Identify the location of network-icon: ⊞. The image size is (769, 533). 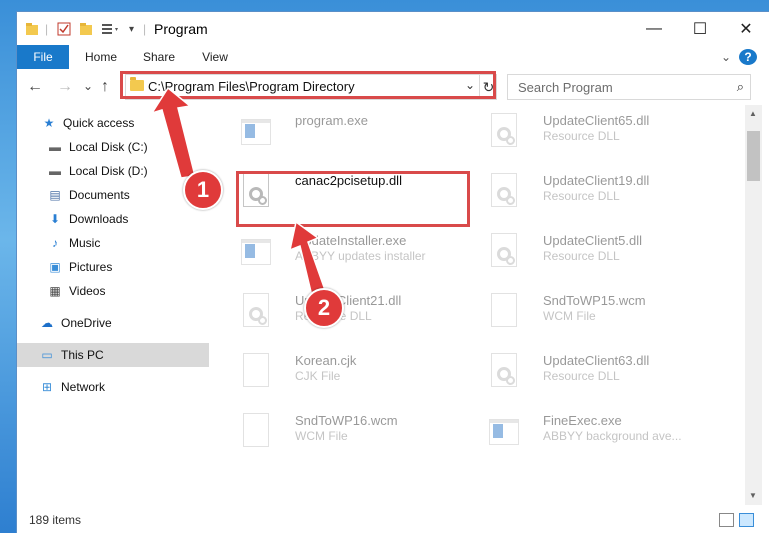
(47, 387).